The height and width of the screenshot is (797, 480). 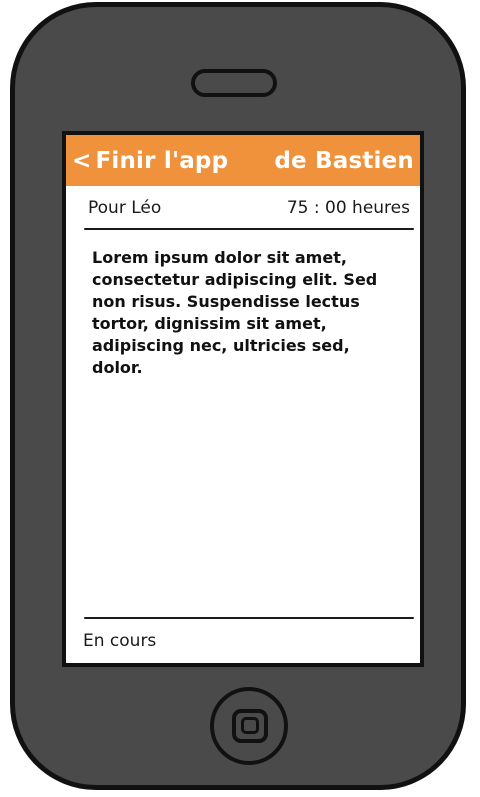 I want to click on header-owner-label: de Bastien, so click(x=344, y=160).